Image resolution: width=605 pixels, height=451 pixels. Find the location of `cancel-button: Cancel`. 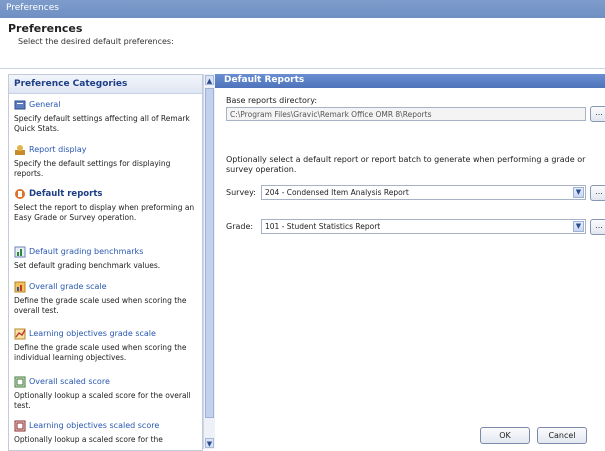

cancel-button: Cancel is located at coordinates (562, 435).